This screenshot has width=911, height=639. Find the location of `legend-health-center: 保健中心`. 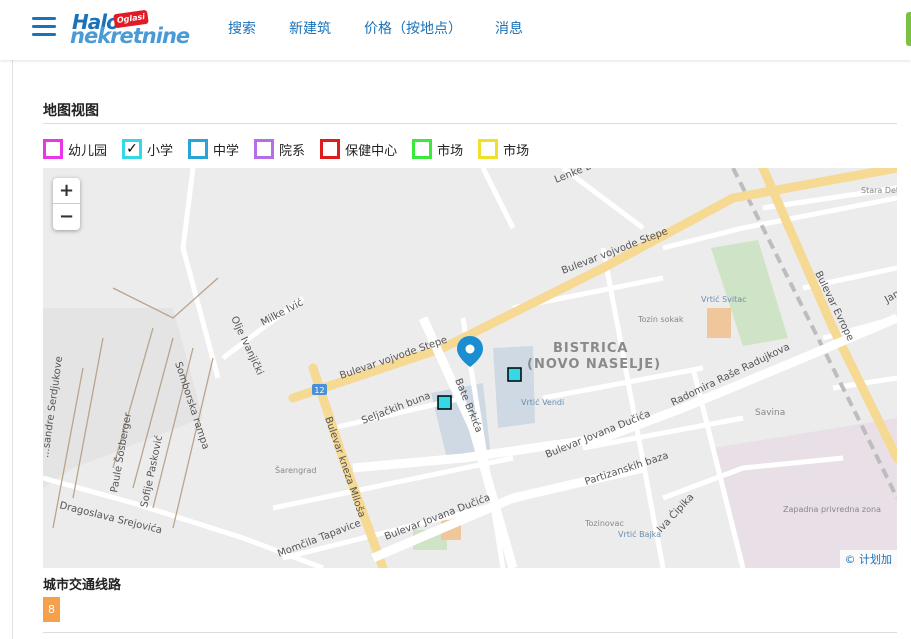

legend-health-center: 保健中心 is located at coordinates (358, 149).